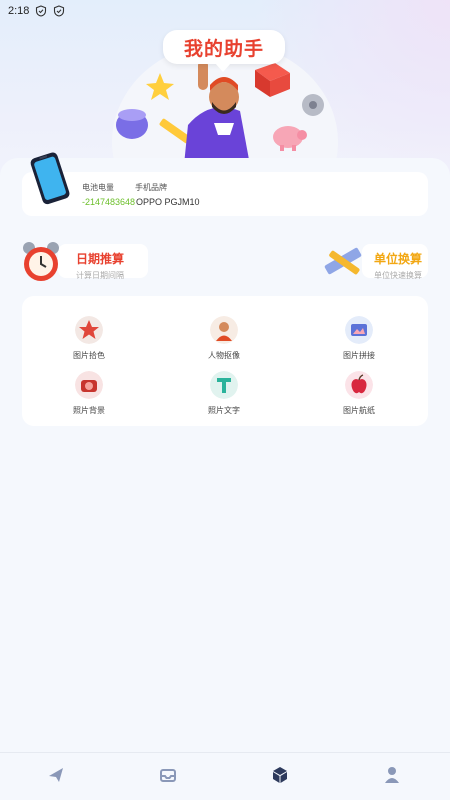 The image size is (450, 800). What do you see at coordinates (89, 385) in the screenshot?
I see `camera-icon` at bounding box center [89, 385].